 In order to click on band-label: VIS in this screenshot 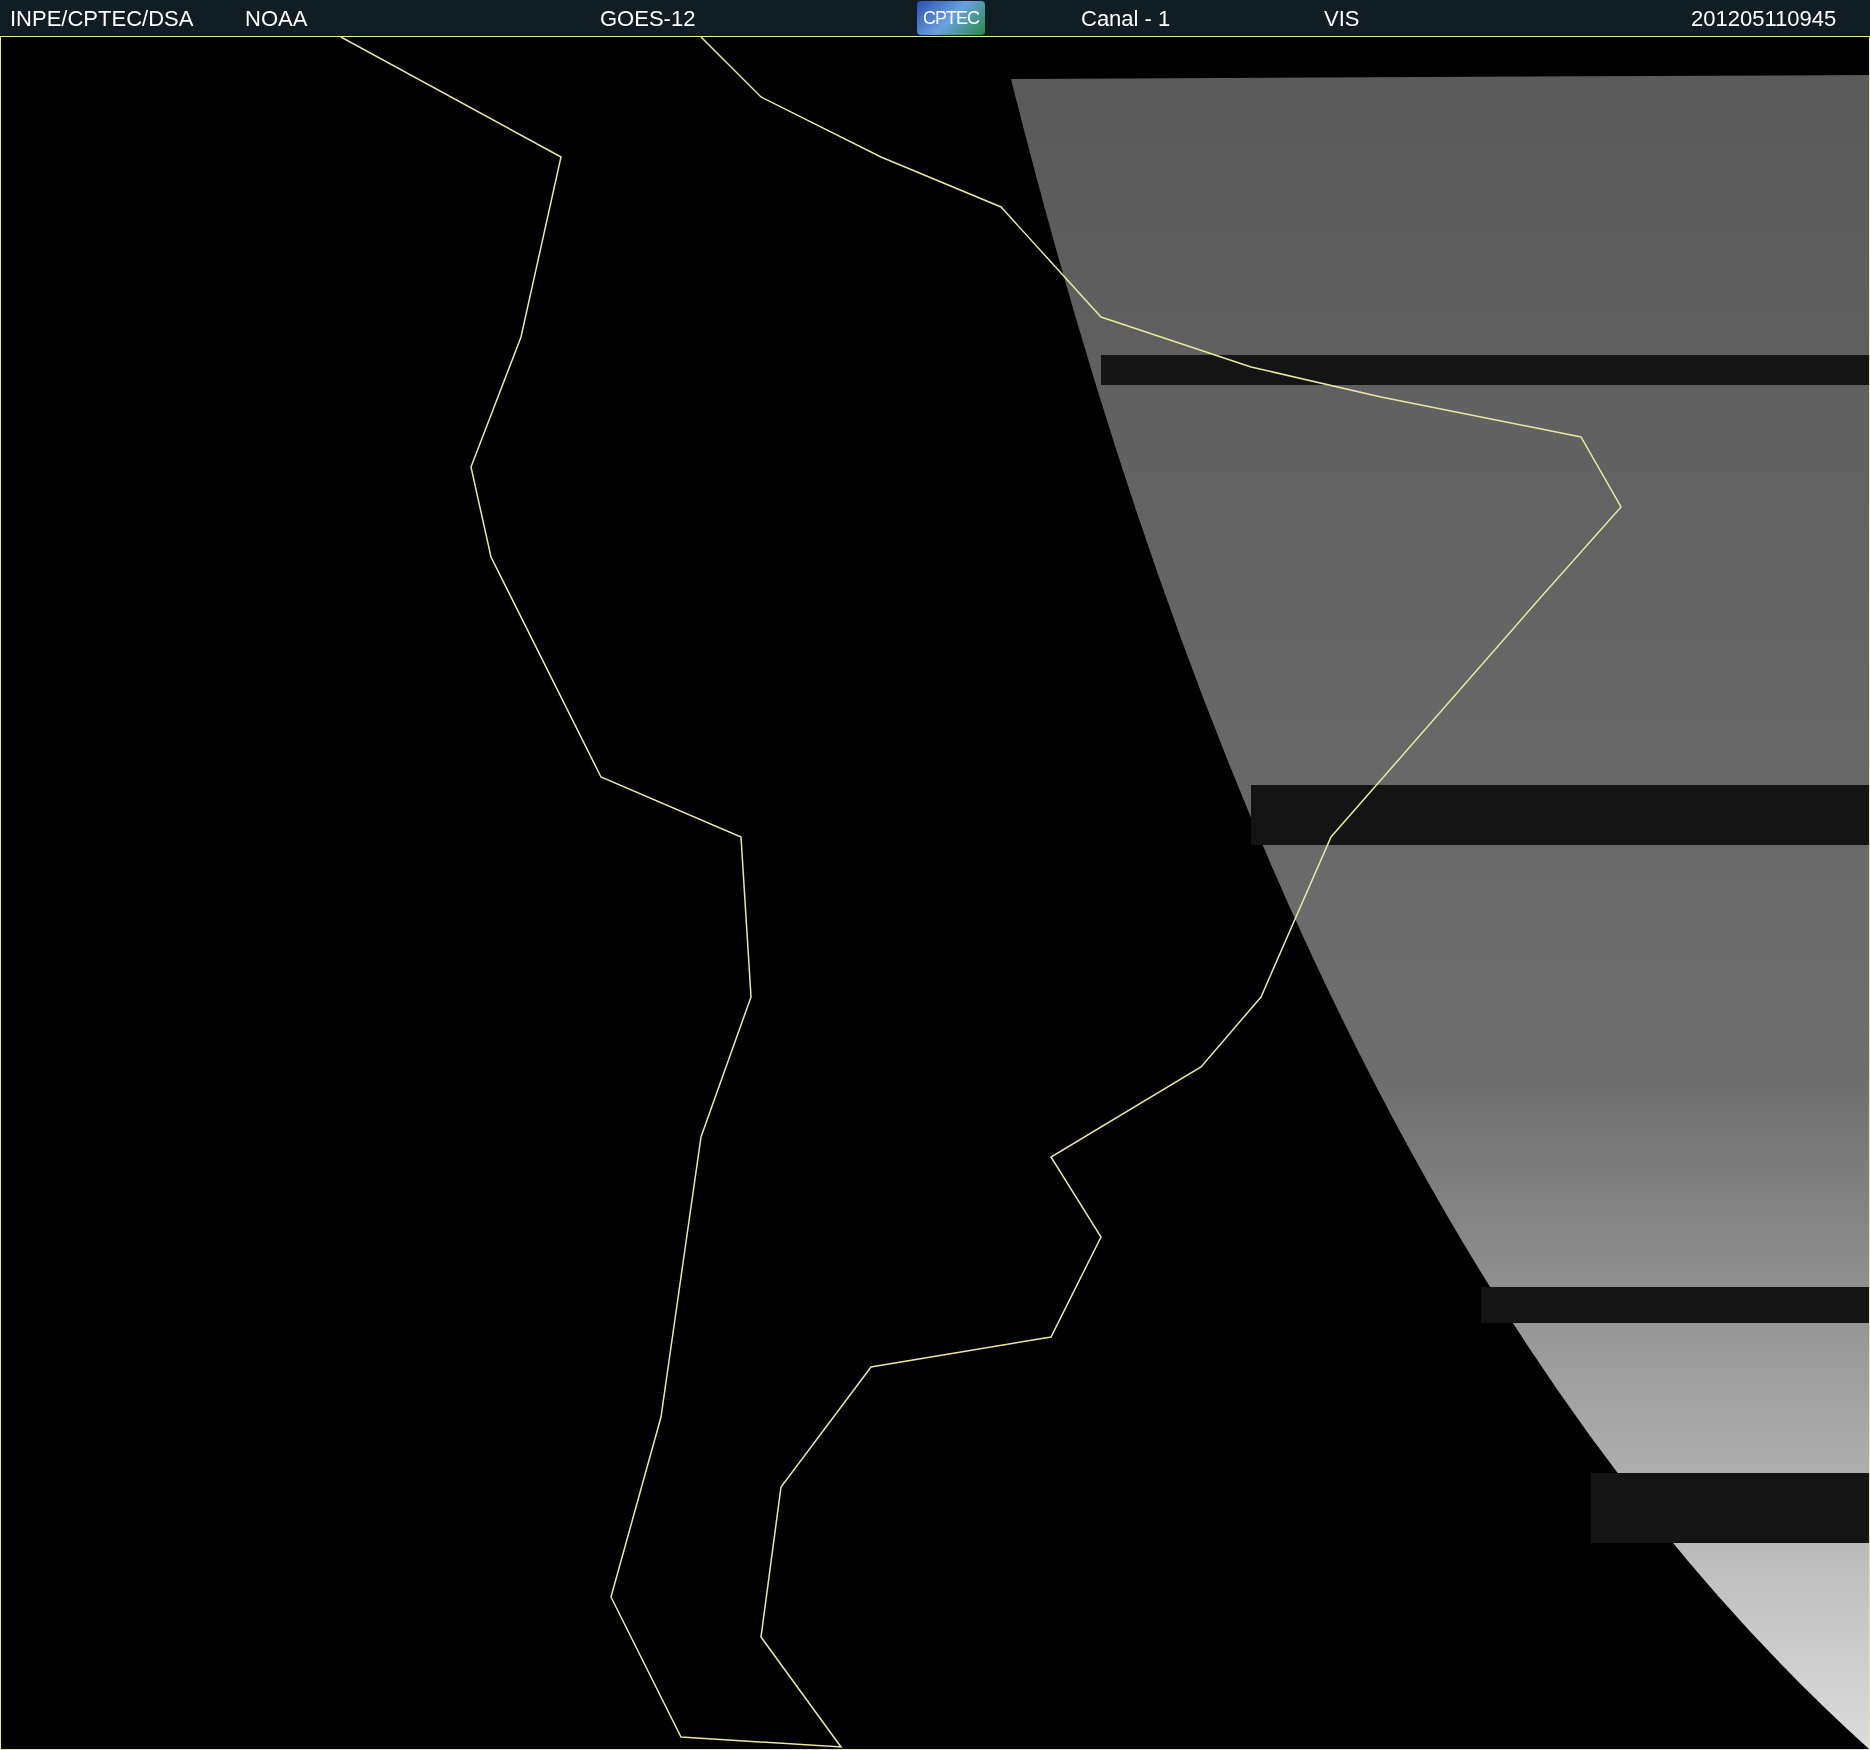, I will do `click(1342, 18)`.